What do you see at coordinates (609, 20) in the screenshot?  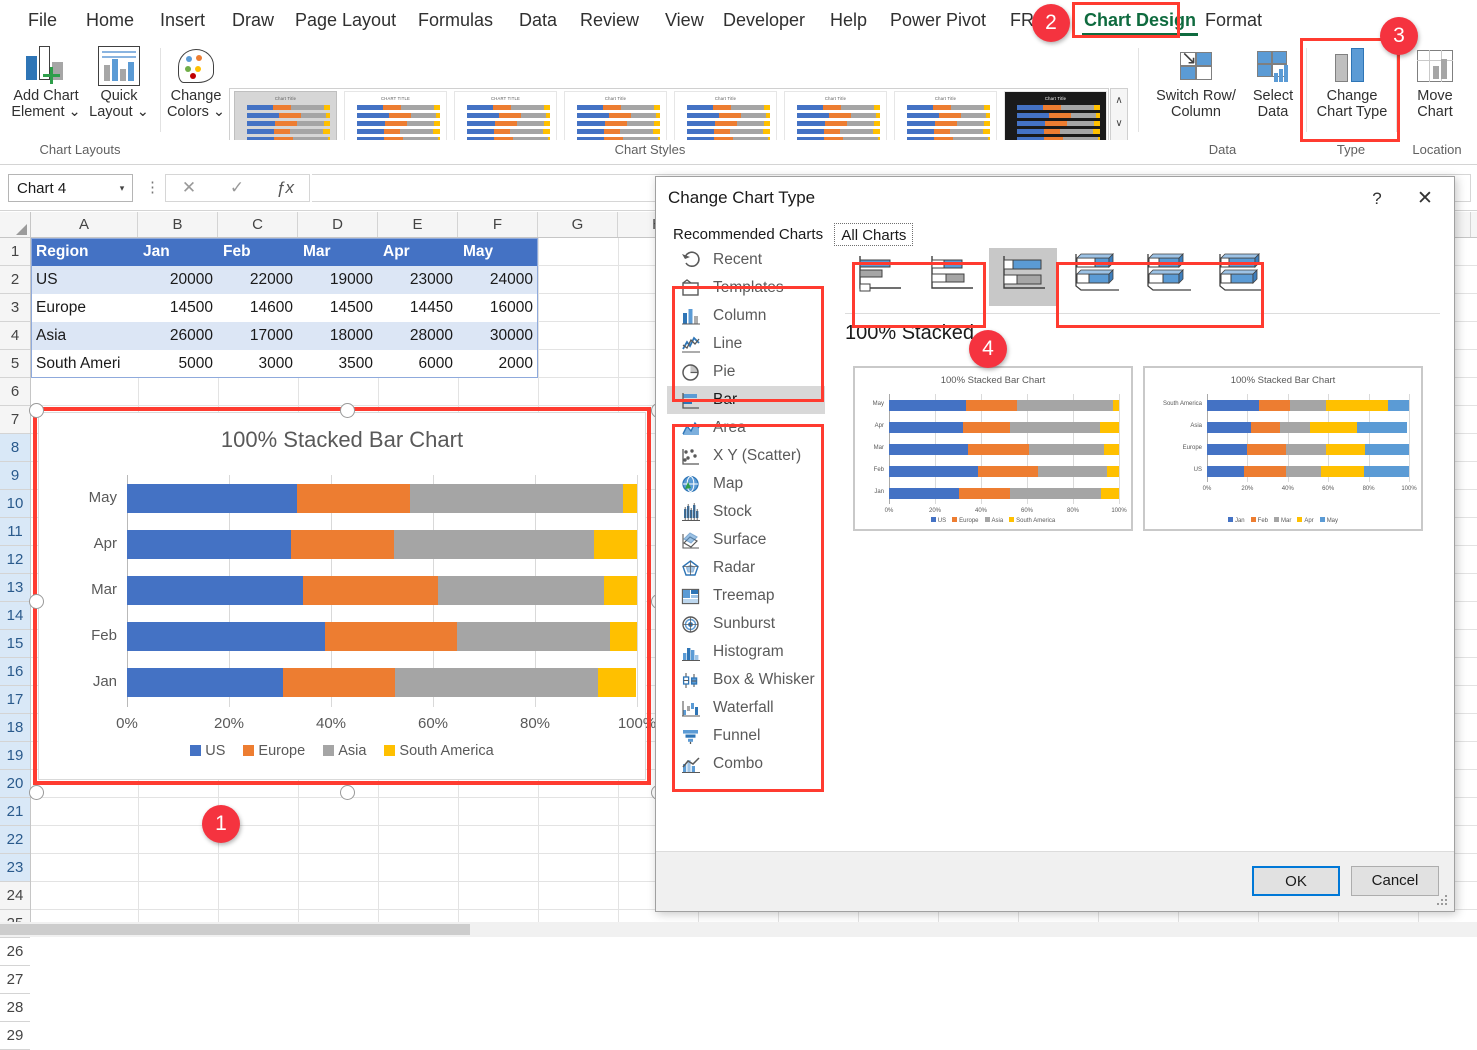 I see `ribbon-tab-review: Review` at bounding box center [609, 20].